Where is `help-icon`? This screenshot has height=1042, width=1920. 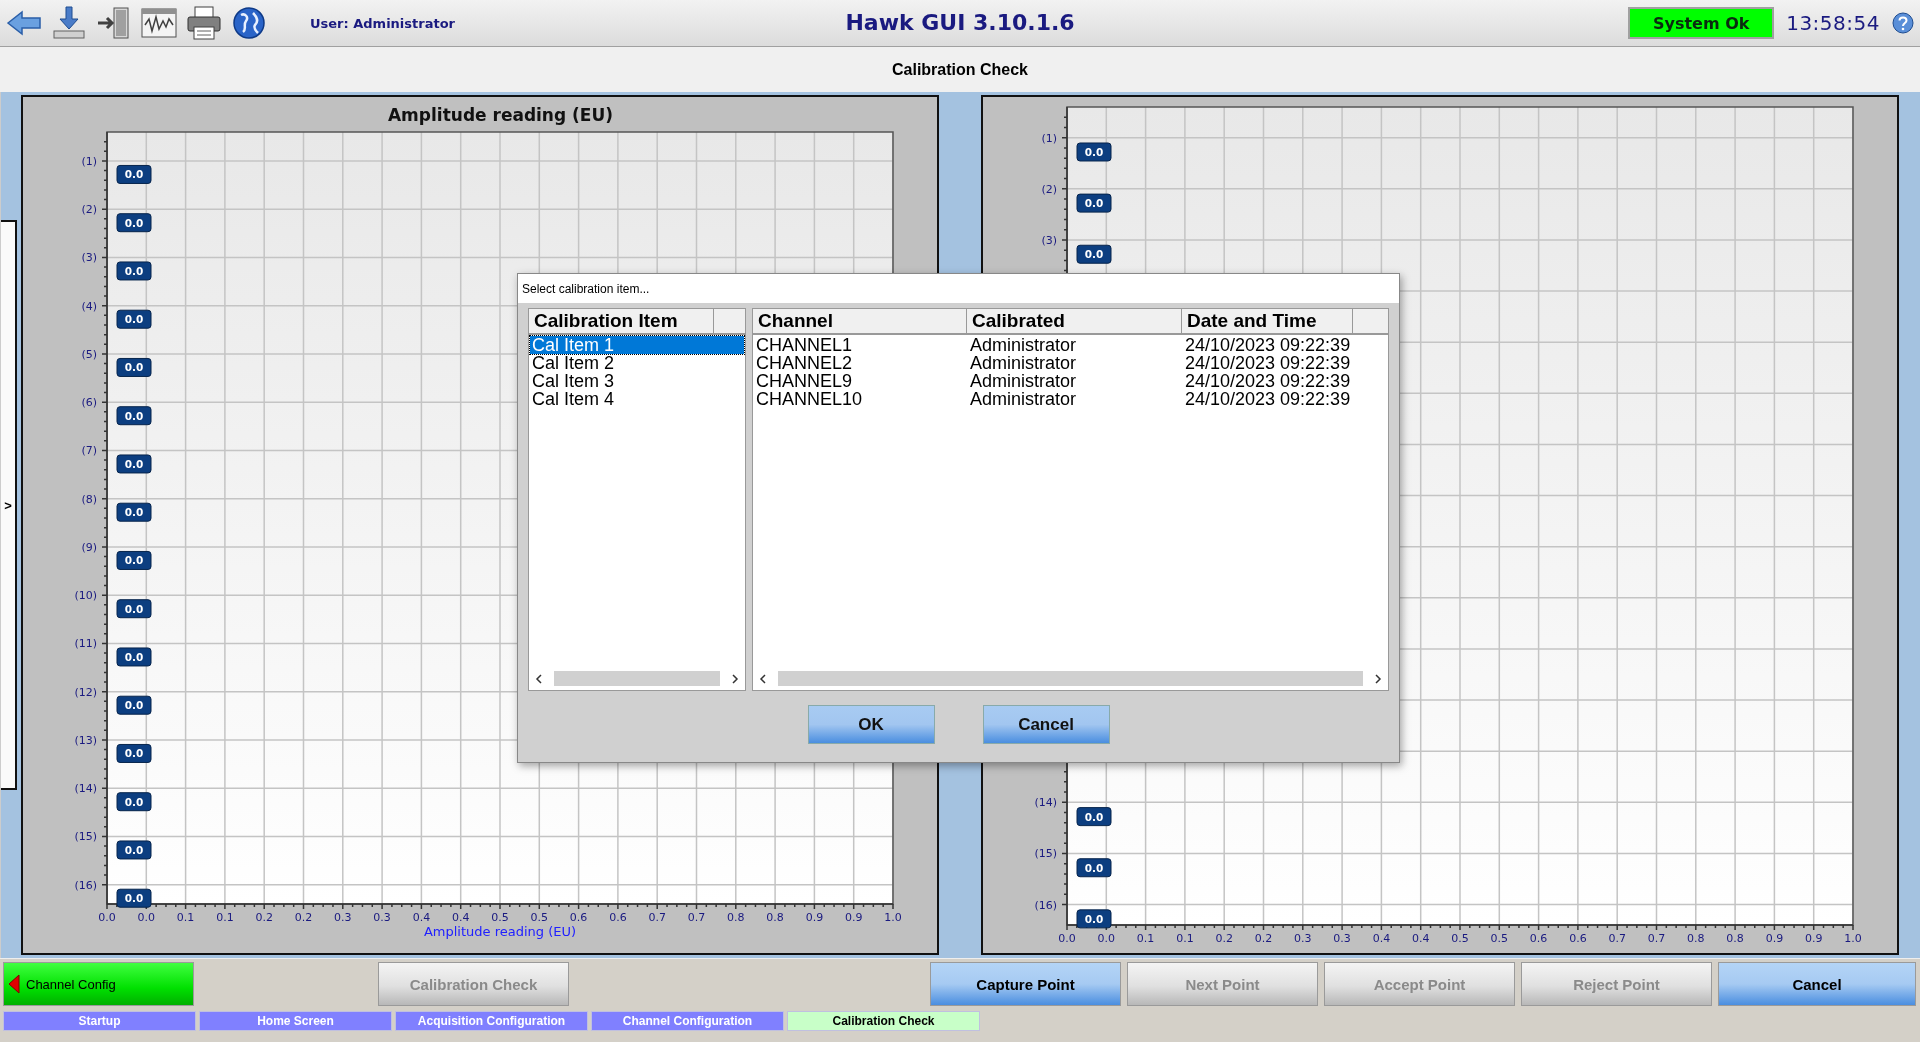
help-icon is located at coordinates (1903, 23).